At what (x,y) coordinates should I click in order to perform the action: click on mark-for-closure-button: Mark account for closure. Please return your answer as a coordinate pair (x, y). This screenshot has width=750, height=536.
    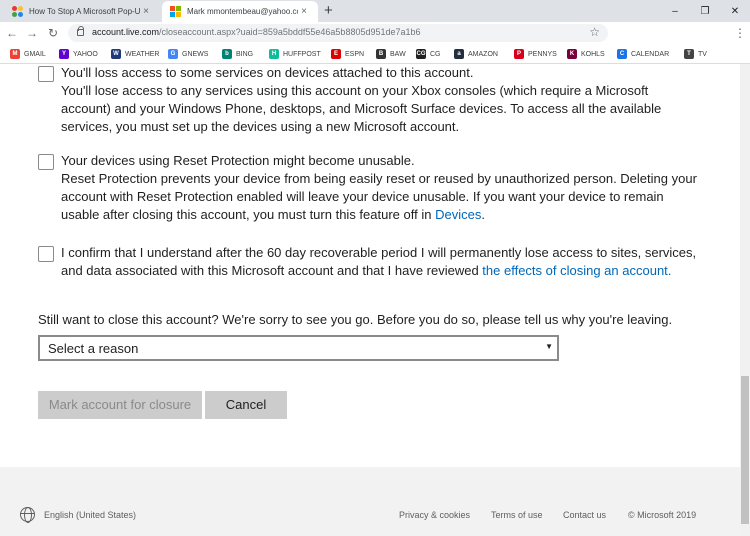
    Looking at the image, I should click on (120, 405).